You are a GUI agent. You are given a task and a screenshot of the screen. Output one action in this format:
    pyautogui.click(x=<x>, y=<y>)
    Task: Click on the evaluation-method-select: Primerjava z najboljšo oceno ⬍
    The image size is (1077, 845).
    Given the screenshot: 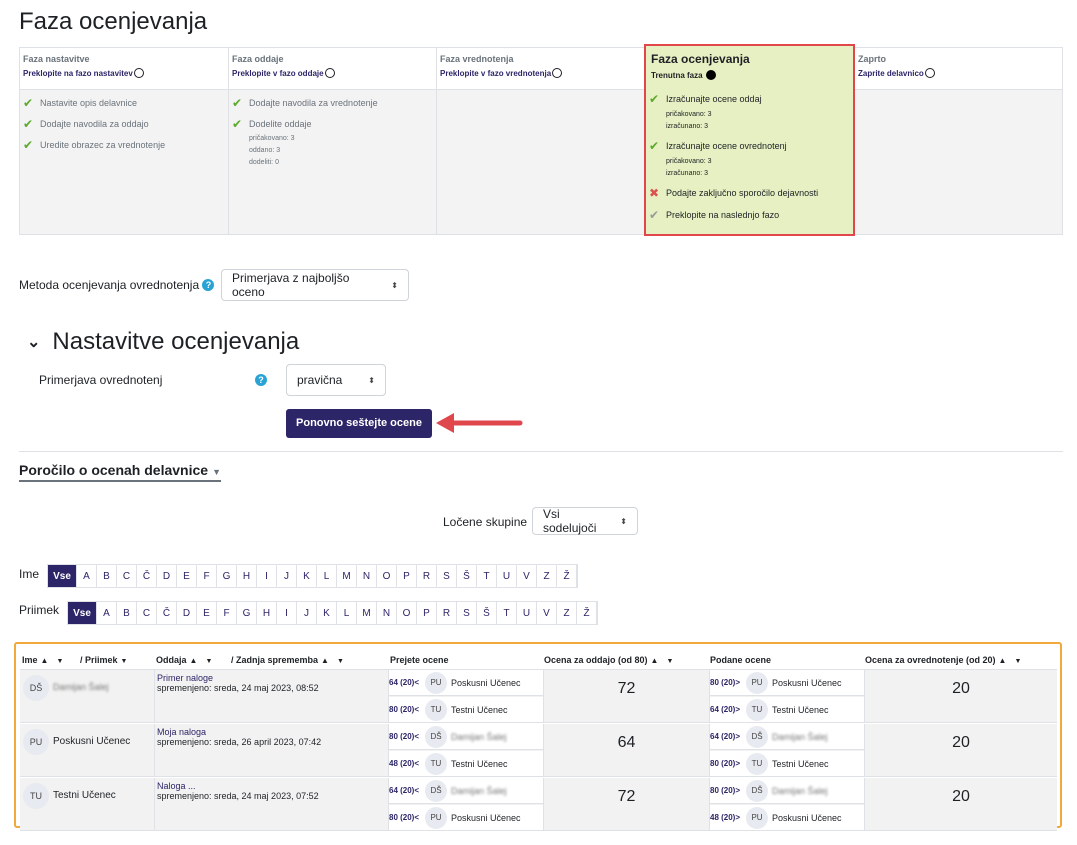 What is the action you would take?
    pyautogui.click(x=315, y=285)
    